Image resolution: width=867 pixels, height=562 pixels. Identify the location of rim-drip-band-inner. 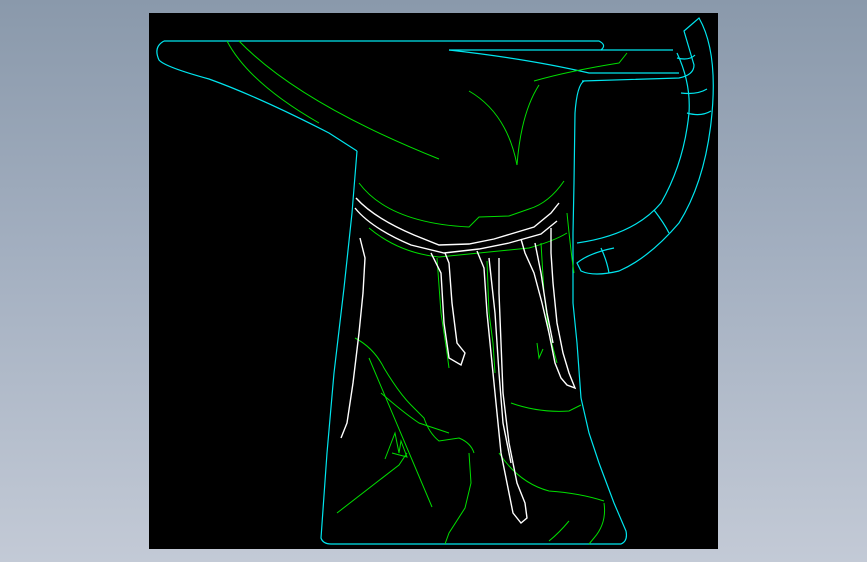
(456, 230).